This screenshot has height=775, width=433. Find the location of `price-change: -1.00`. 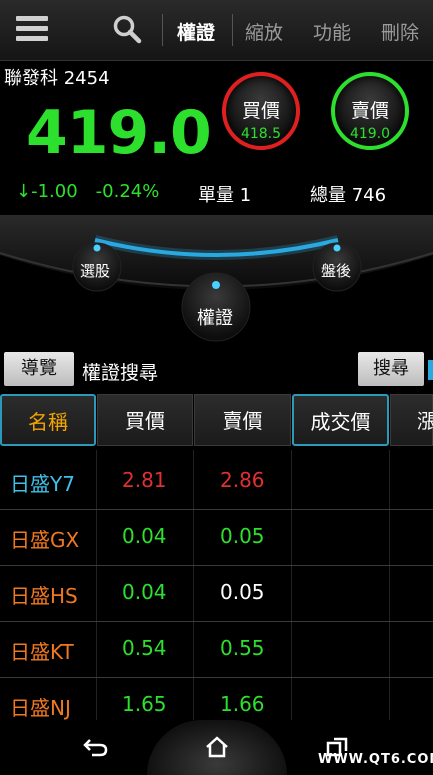

price-change: -1.00 is located at coordinates (54, 191).